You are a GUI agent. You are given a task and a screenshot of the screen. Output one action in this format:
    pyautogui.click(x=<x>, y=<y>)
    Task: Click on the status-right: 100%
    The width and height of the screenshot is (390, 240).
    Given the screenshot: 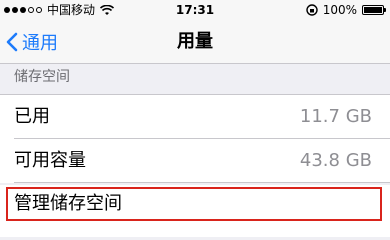 What is the action you would take?
    pyautogui.click(x=345, y=10)
    